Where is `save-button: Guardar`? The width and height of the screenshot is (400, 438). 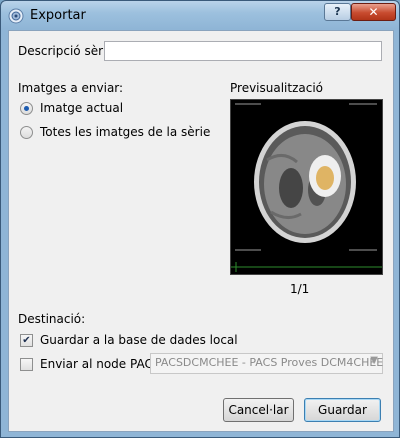 save-button: Guardar is located at coordinates (342, 410).